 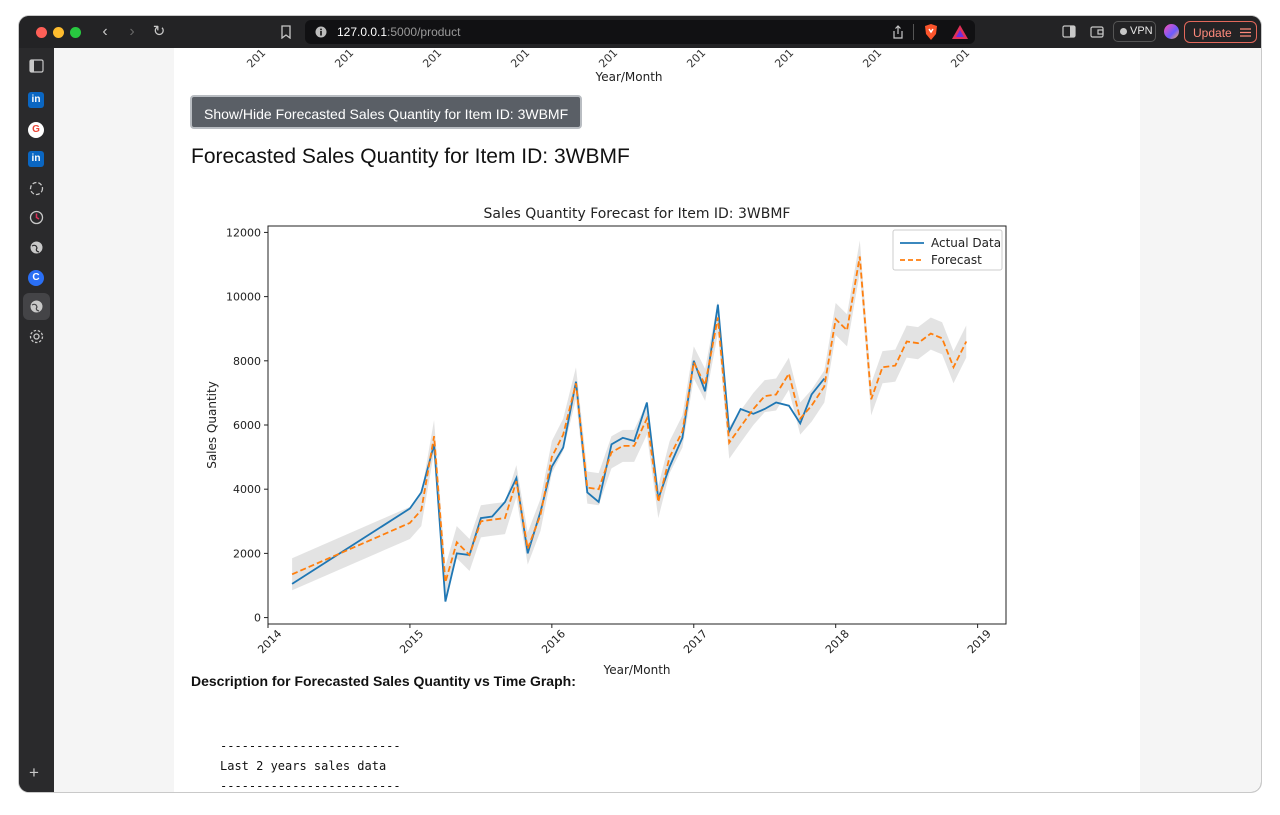 I want to click on previous-chart-fragment: 201 201 201 201 201 201 201 201 201Year/Month, so click(x=608, y=66).